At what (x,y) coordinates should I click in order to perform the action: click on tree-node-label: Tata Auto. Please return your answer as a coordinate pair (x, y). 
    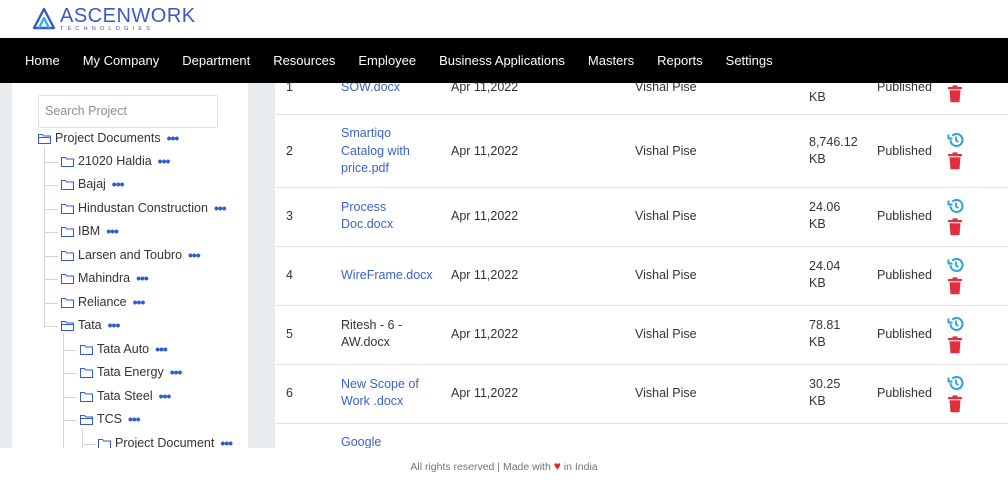
    Looking at the image, I should click on (123, 349).